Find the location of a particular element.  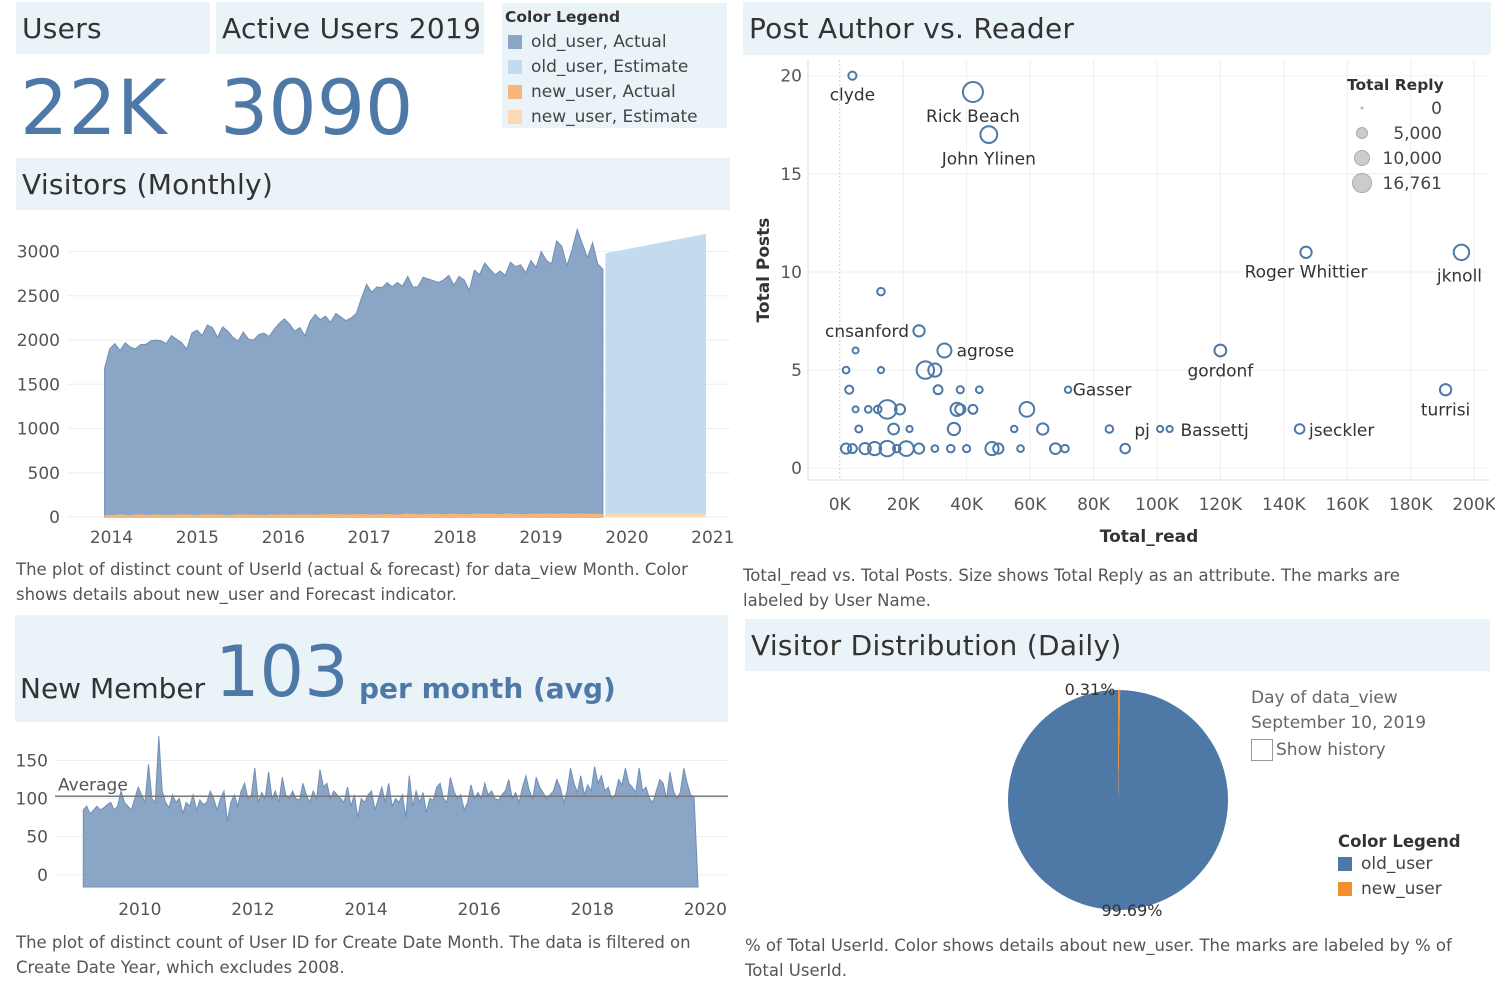

scatter-title: Post Author vs. Reader is located at coordinates (912, 28).